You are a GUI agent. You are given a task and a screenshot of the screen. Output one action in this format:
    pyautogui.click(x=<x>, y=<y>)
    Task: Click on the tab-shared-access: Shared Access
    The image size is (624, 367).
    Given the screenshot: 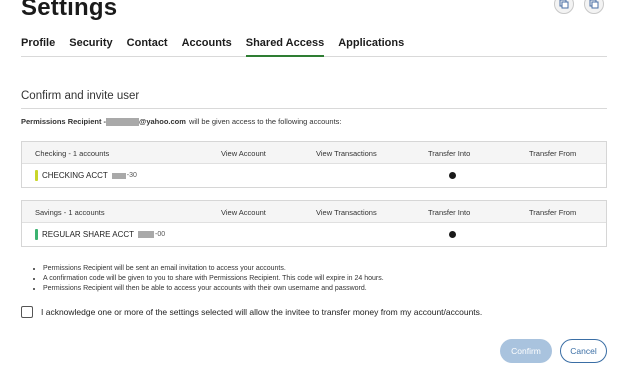 What is the action you would take?
    pyautogui.click(x=285, y=47)
    